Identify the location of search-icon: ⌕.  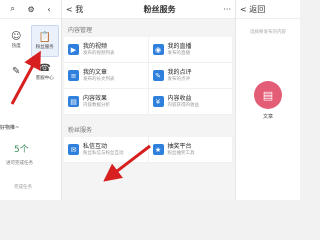
(12, 9).